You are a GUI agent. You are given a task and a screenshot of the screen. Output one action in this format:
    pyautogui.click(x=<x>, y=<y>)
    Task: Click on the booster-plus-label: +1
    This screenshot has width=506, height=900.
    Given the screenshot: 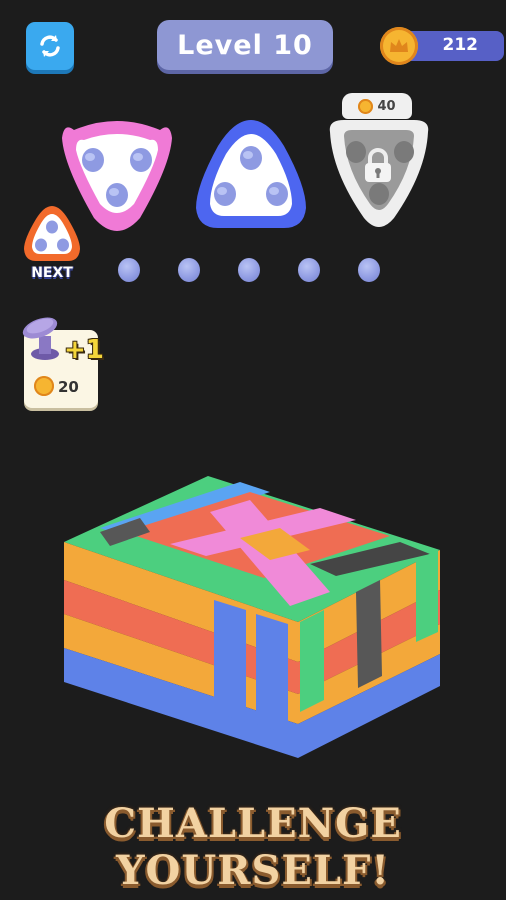 What is the action you would take?
    pyautogui.click(x=84, y=350)
    